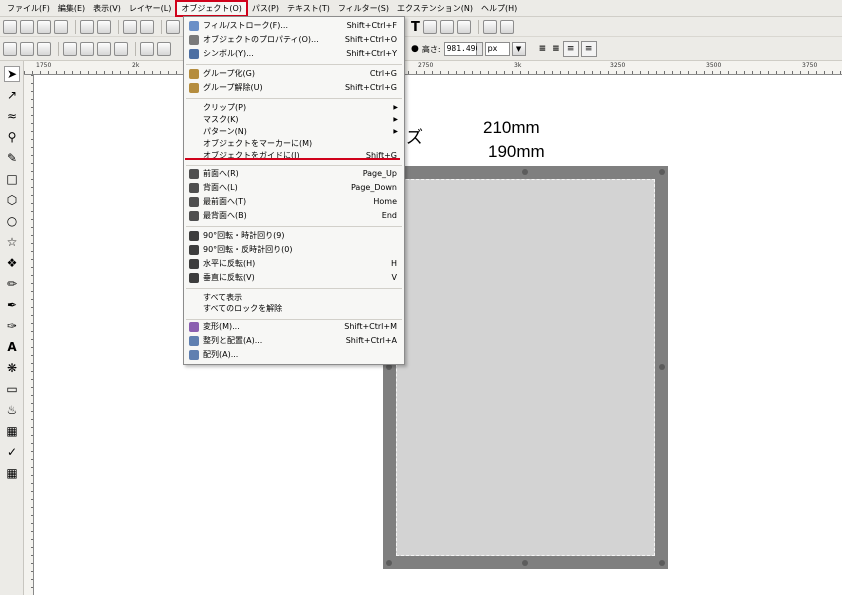 This screenshot has height=595, width=842. Describe the element at coordinates (12, 389) in the screenshot. I see `eraser-tool-icon: ▭` at that location.